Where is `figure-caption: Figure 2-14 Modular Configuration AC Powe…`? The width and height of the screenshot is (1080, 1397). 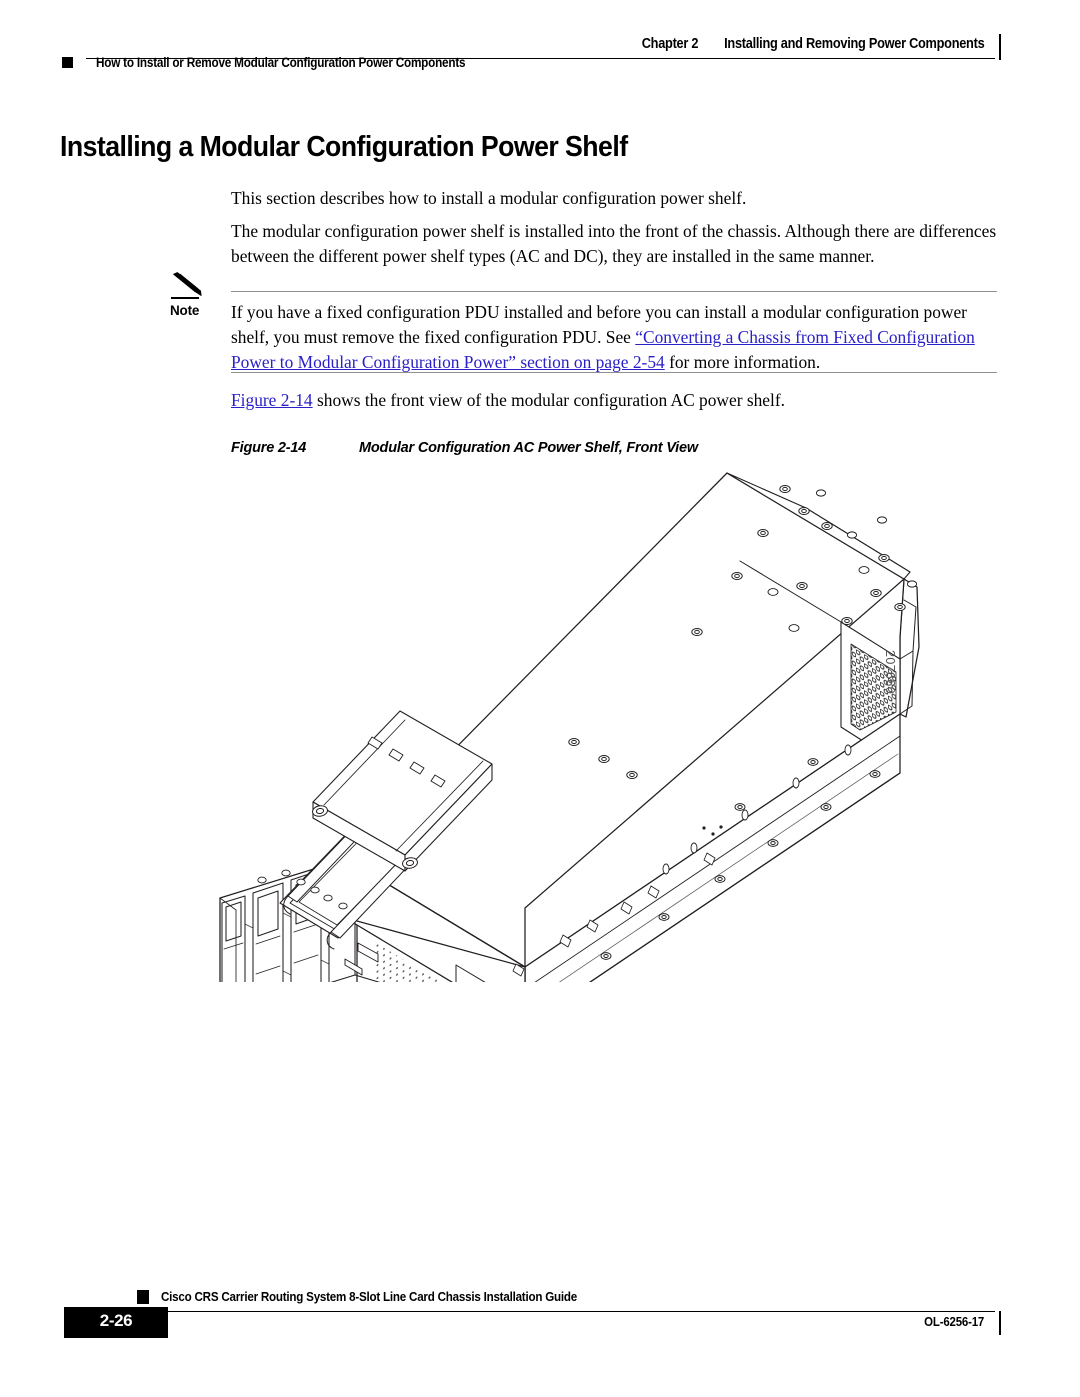 figure-caption: Figure 2-14 Modular Configuration AC Powe… is located at coordinates (464, 448).